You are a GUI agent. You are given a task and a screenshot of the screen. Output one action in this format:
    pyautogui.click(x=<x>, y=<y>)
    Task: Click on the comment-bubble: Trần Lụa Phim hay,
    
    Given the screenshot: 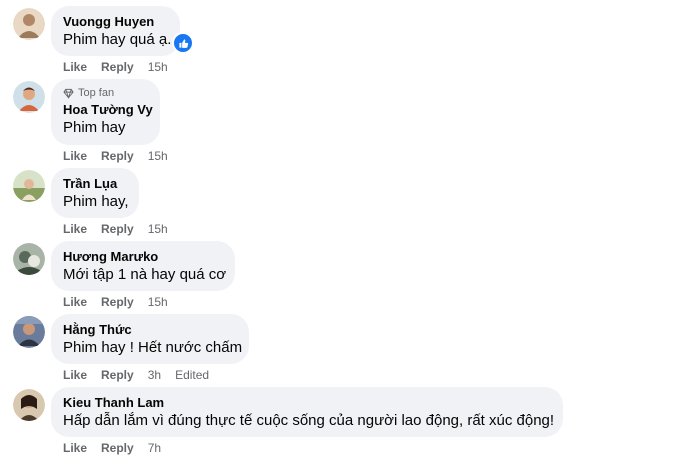 What is the action you would take?
    pyautogui.click(x=95, y=193)
    